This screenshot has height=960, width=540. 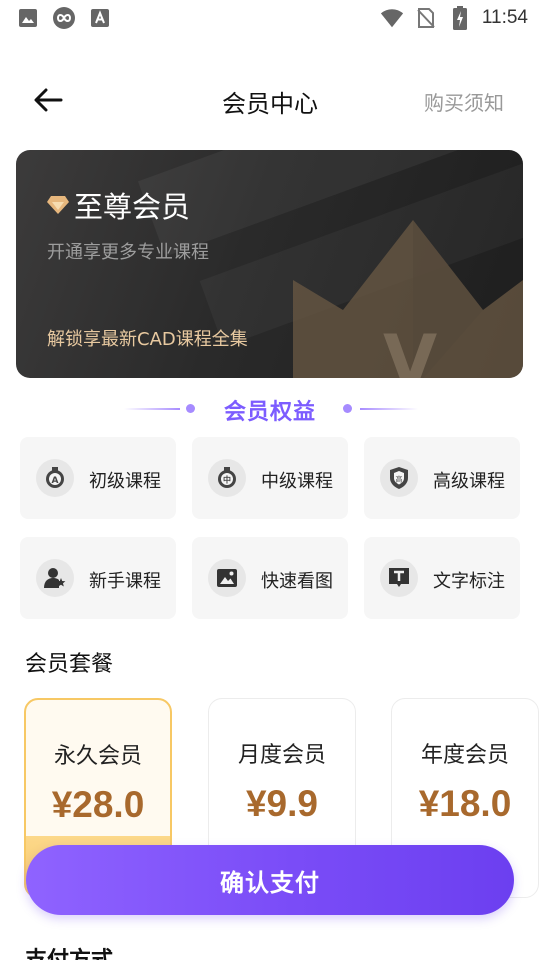 I want to click on wifi-icon, so click(x=392, y=18).